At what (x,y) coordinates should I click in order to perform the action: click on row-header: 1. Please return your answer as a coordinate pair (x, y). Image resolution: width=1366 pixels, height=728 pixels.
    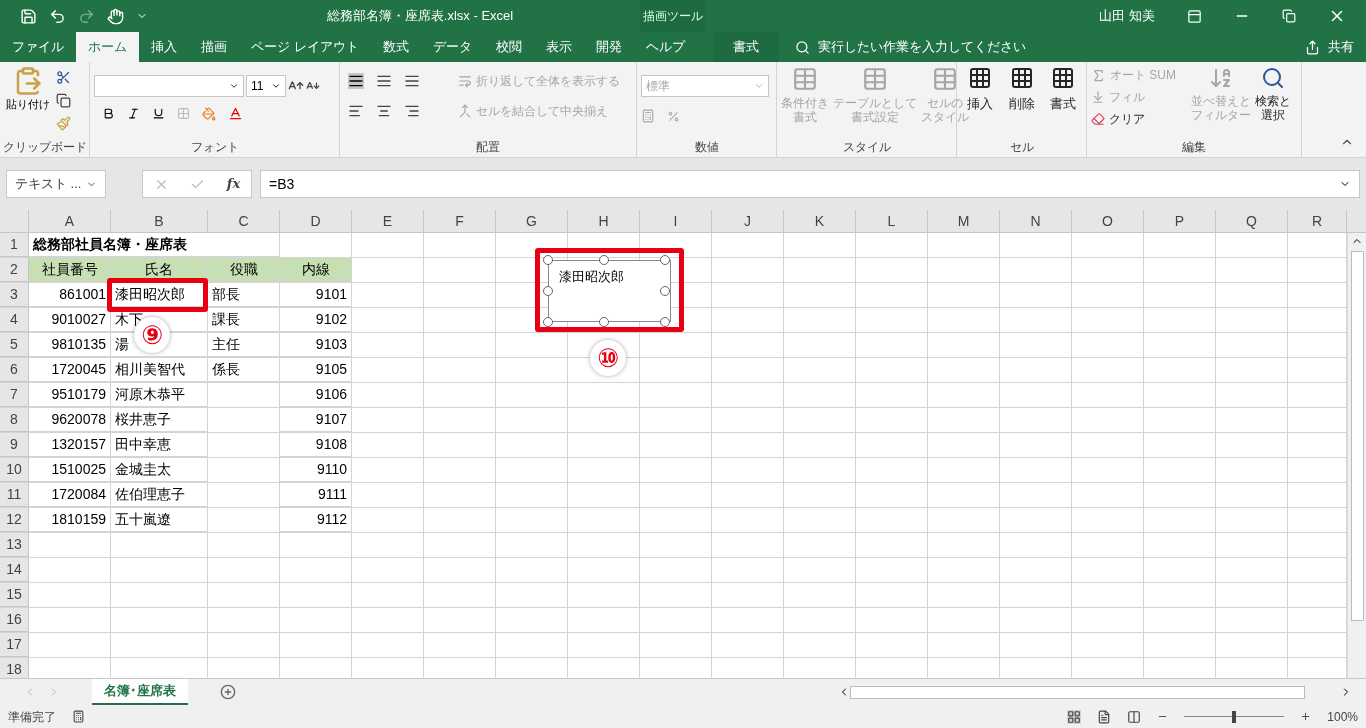
    Looking at the image, I should click on (14, 245).